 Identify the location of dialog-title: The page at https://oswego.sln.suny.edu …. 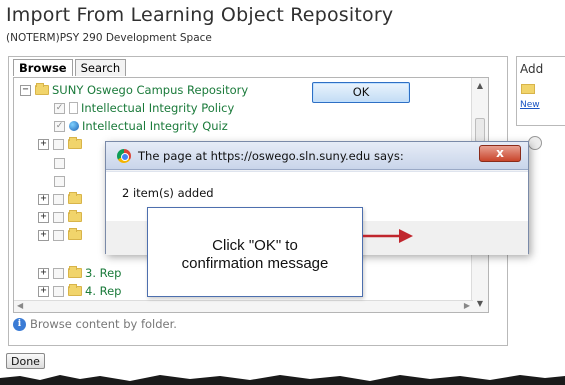
(271, 156).